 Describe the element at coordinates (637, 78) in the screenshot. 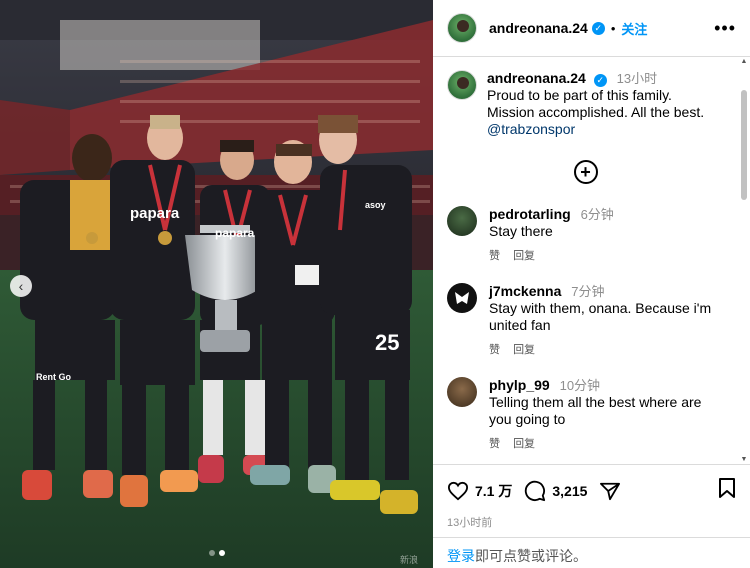

I see `caption-time: 13小时` at that location.